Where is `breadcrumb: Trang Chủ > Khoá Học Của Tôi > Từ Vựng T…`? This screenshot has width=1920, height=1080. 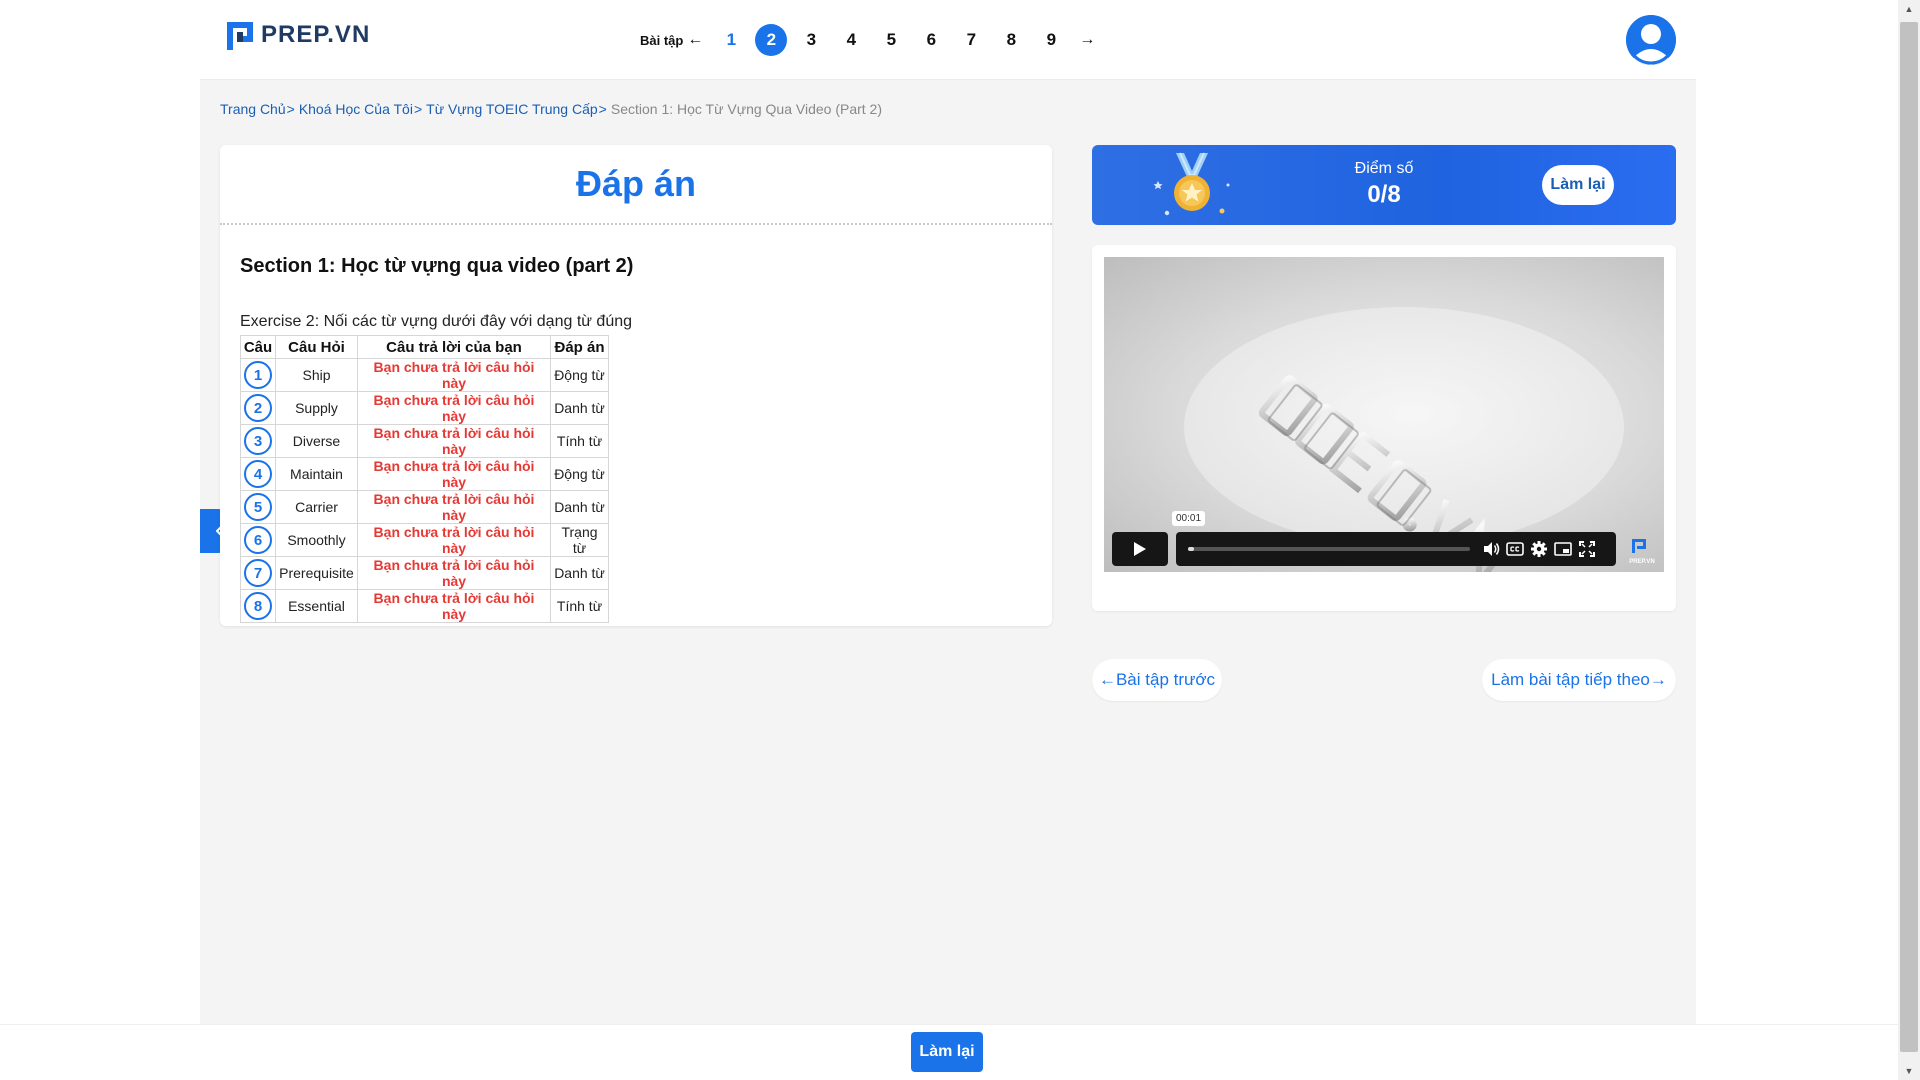
breadcrumb: Trang Chủ > Khoá Học Của Tôi > Từ Vựng T… is located at coordinates (551, 109).